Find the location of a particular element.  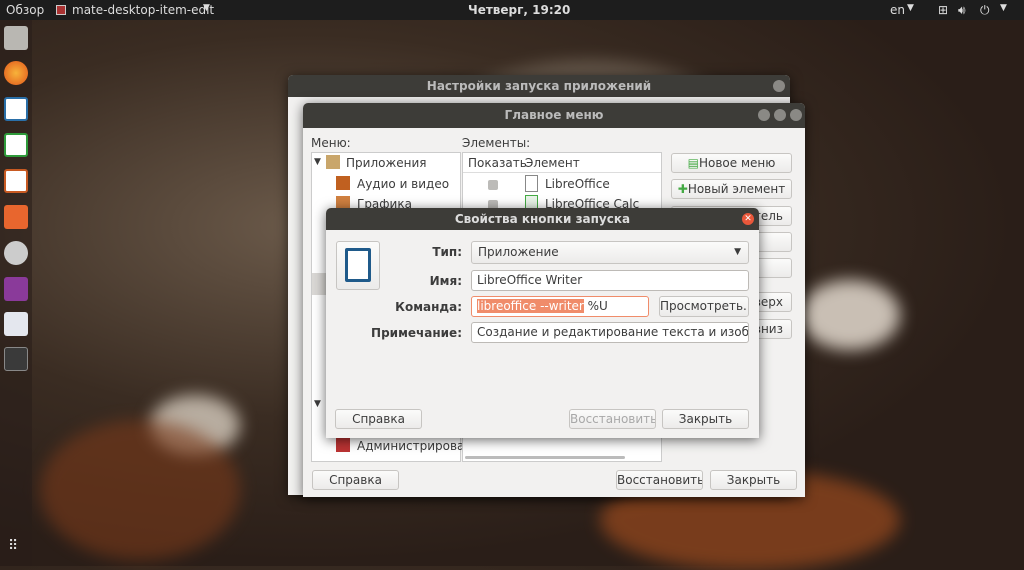

column-header-show: Показать is located at coordinates (497, 163).